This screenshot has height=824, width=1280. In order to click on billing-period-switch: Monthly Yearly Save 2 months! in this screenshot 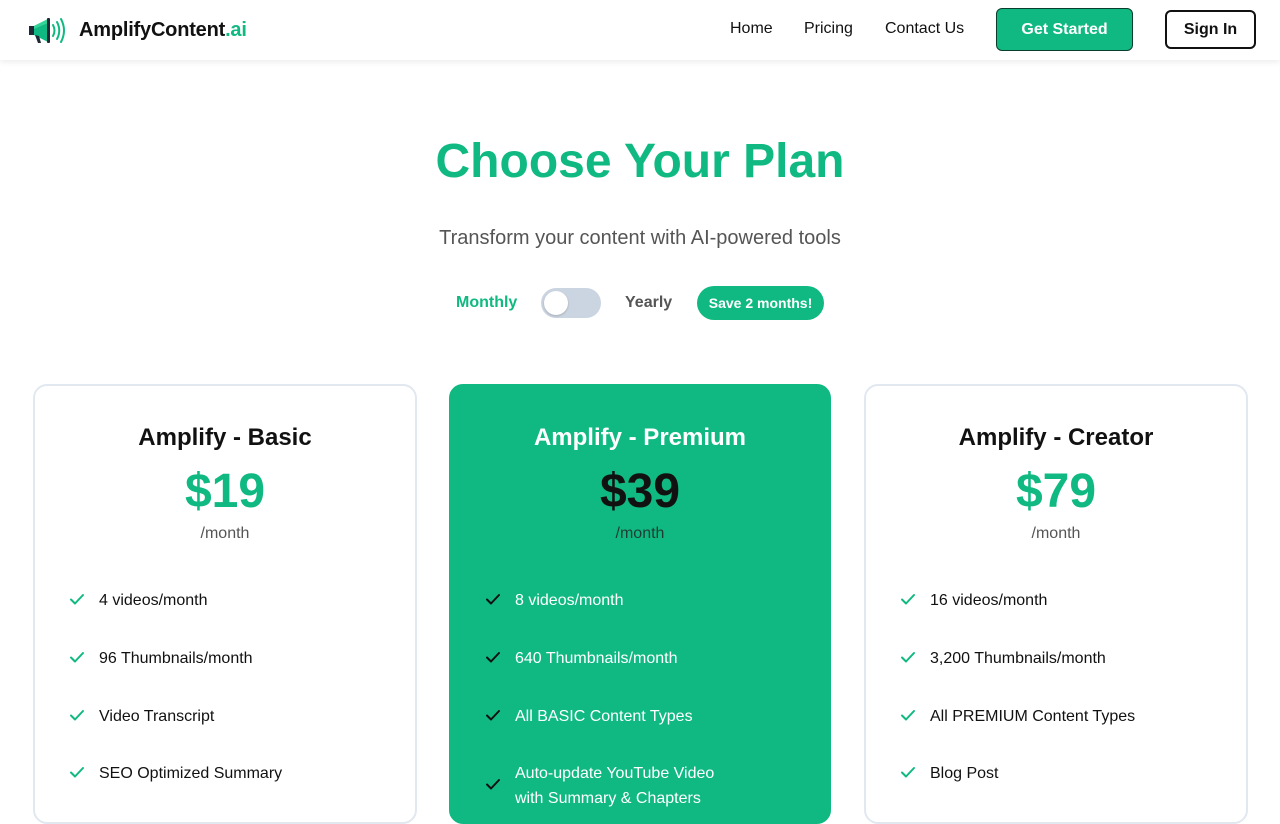, I will do `click(640, 303)`.